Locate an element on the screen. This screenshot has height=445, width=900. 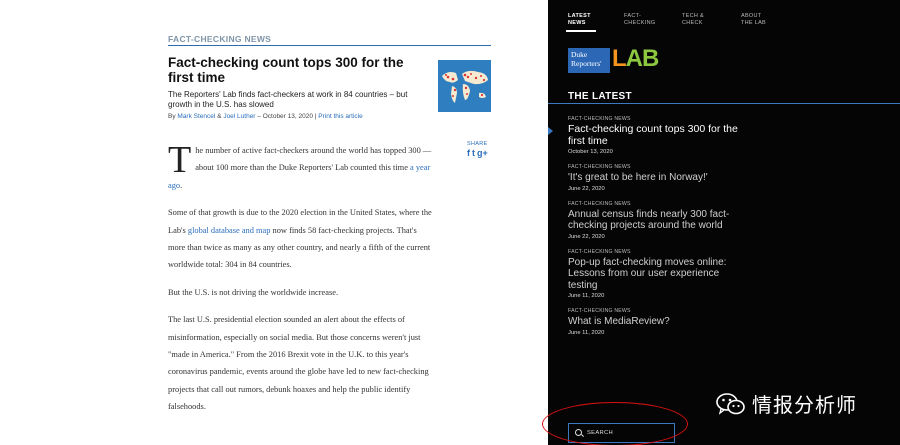
print-article-link: Print this article is located at coordinates (340, 116).